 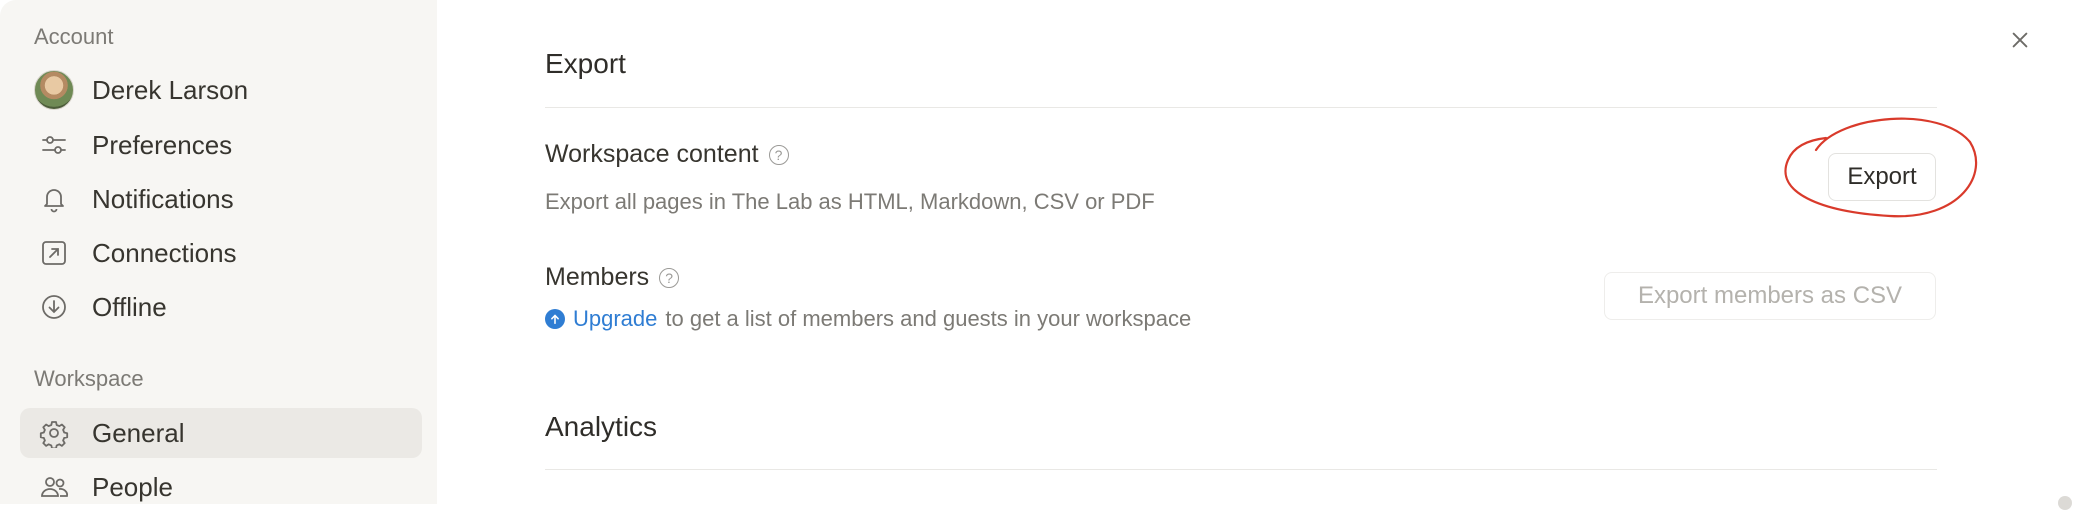 I want to click on gear-icon, so click(x=54, y=433).